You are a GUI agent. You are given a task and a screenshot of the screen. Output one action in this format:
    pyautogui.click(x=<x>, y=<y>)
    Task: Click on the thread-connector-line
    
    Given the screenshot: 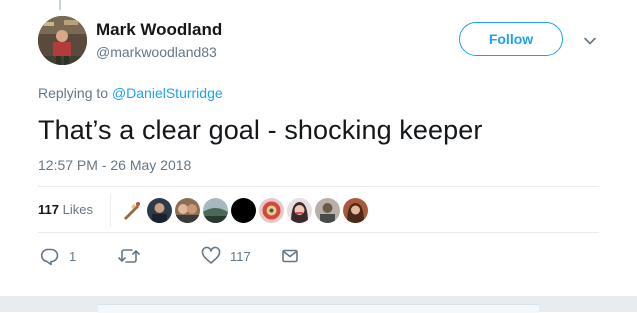 What is the action you would take?
    pyautogui.click(x=60, y=5)
    